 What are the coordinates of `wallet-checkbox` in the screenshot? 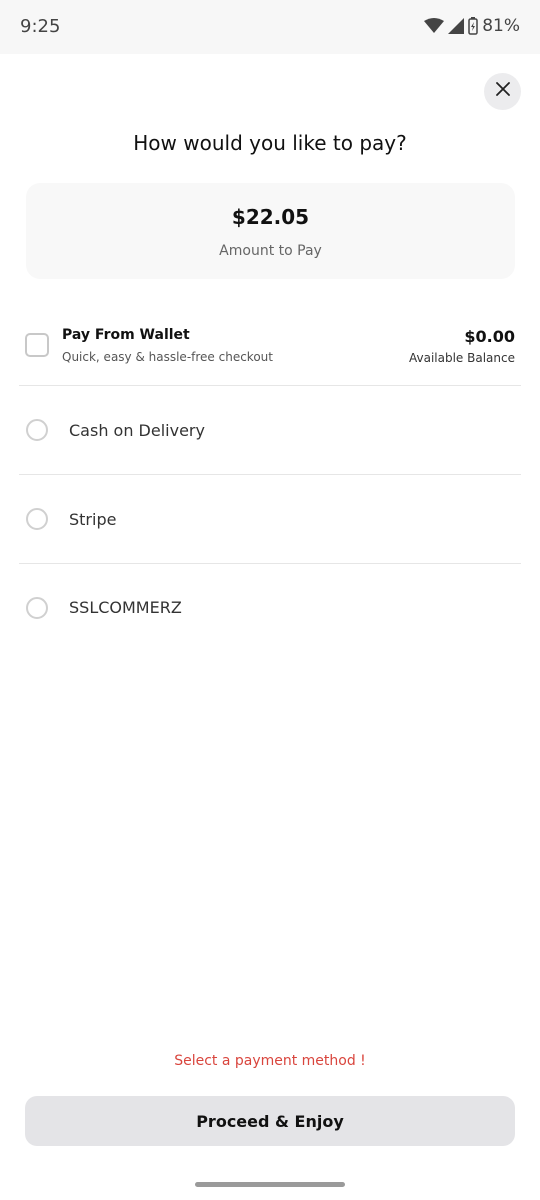 It's located at (37, 345).